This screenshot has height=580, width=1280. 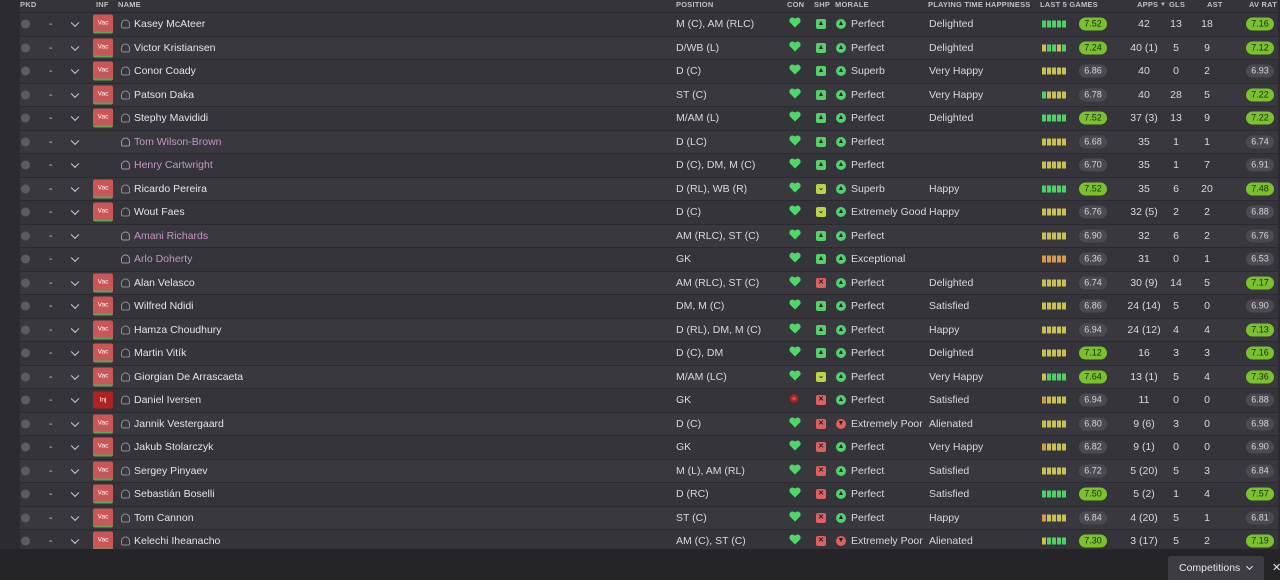 What do you see at coordinates (173, 447) in the screenshot?
I see `player-name: Jakub Stolarczyk` at bounding box center [173, 447].